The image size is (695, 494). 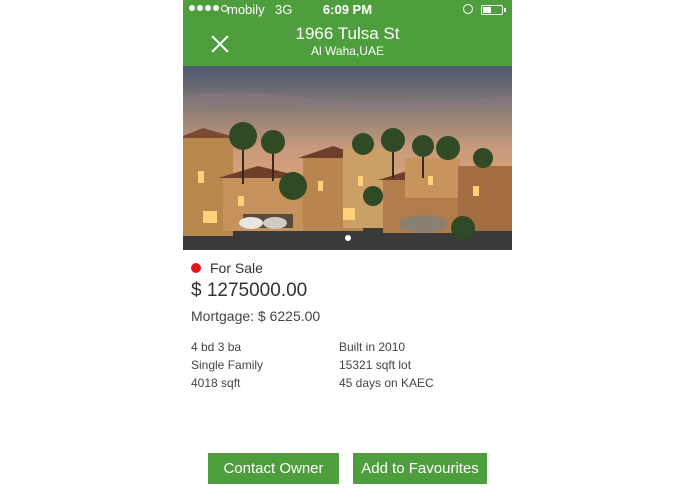 What do you see at coordinates (348, 238) in the screenshot?
I see `carousel-indicator` at bounding box center [348, 238].